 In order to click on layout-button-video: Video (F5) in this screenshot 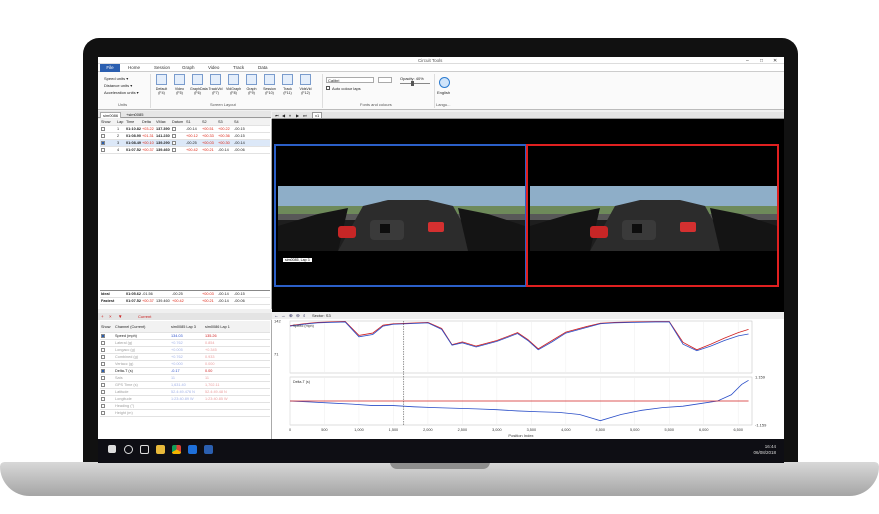, I will do `click(179, 87)`.